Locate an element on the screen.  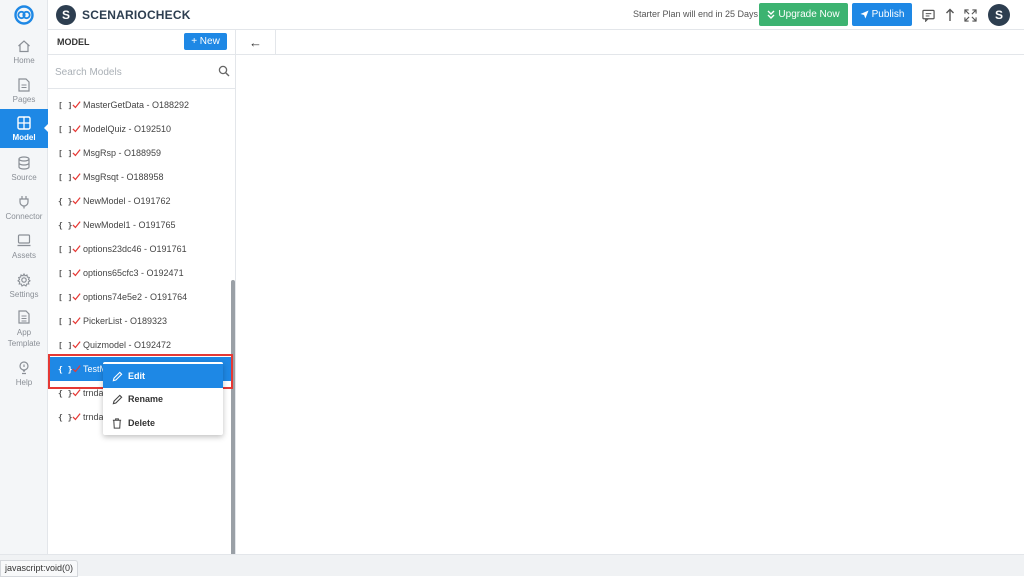
model-name: options23dc46 - O191761 is located at coordinates (135, 249).